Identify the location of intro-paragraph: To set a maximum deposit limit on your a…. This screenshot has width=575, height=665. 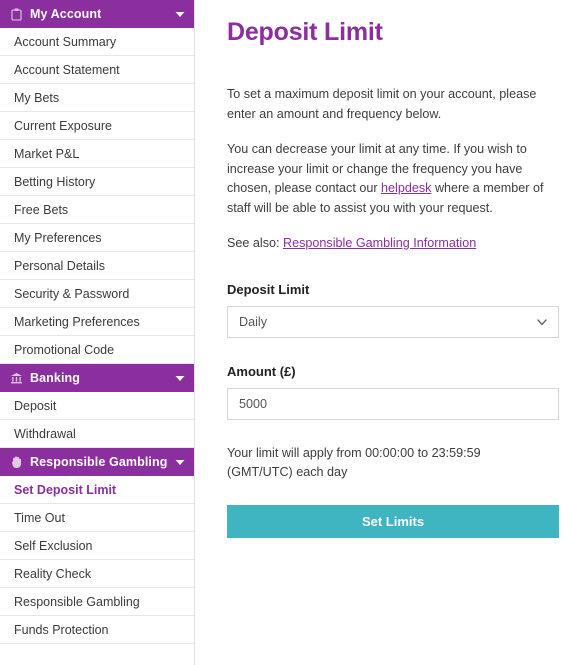
(382, 104).